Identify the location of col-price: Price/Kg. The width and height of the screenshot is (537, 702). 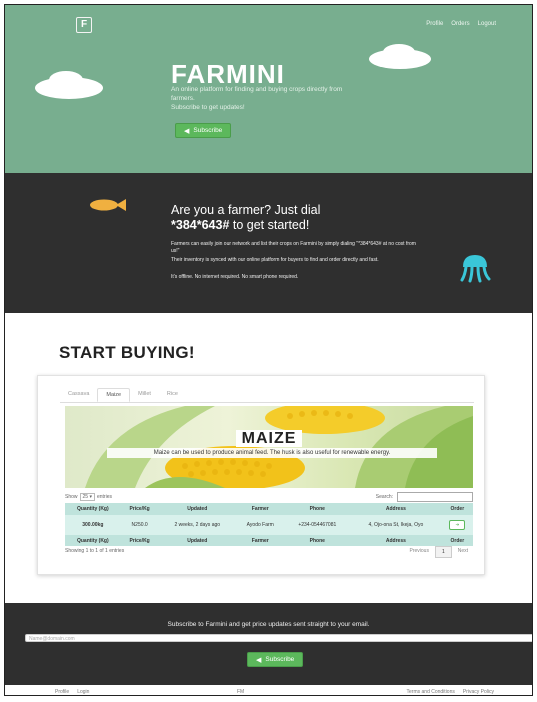
(139, 509).